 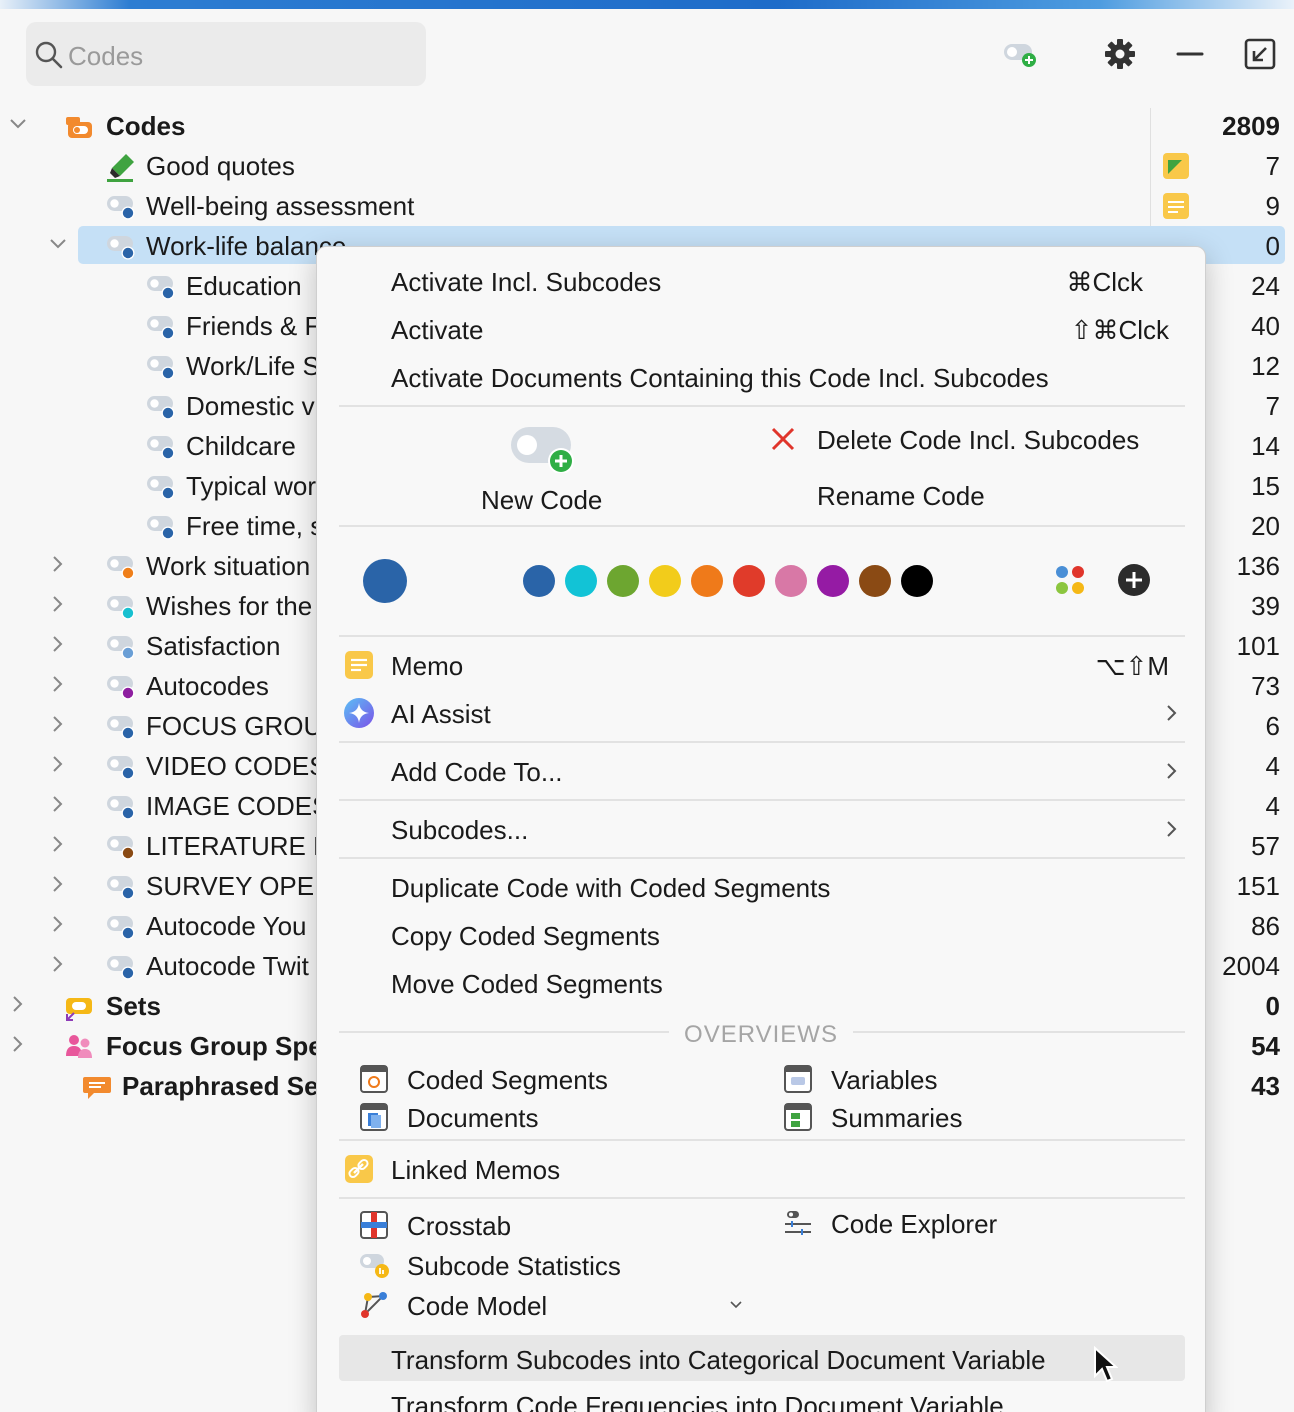 I want to click on menu-item-label: AI Assist, so click(x=441, y=714).